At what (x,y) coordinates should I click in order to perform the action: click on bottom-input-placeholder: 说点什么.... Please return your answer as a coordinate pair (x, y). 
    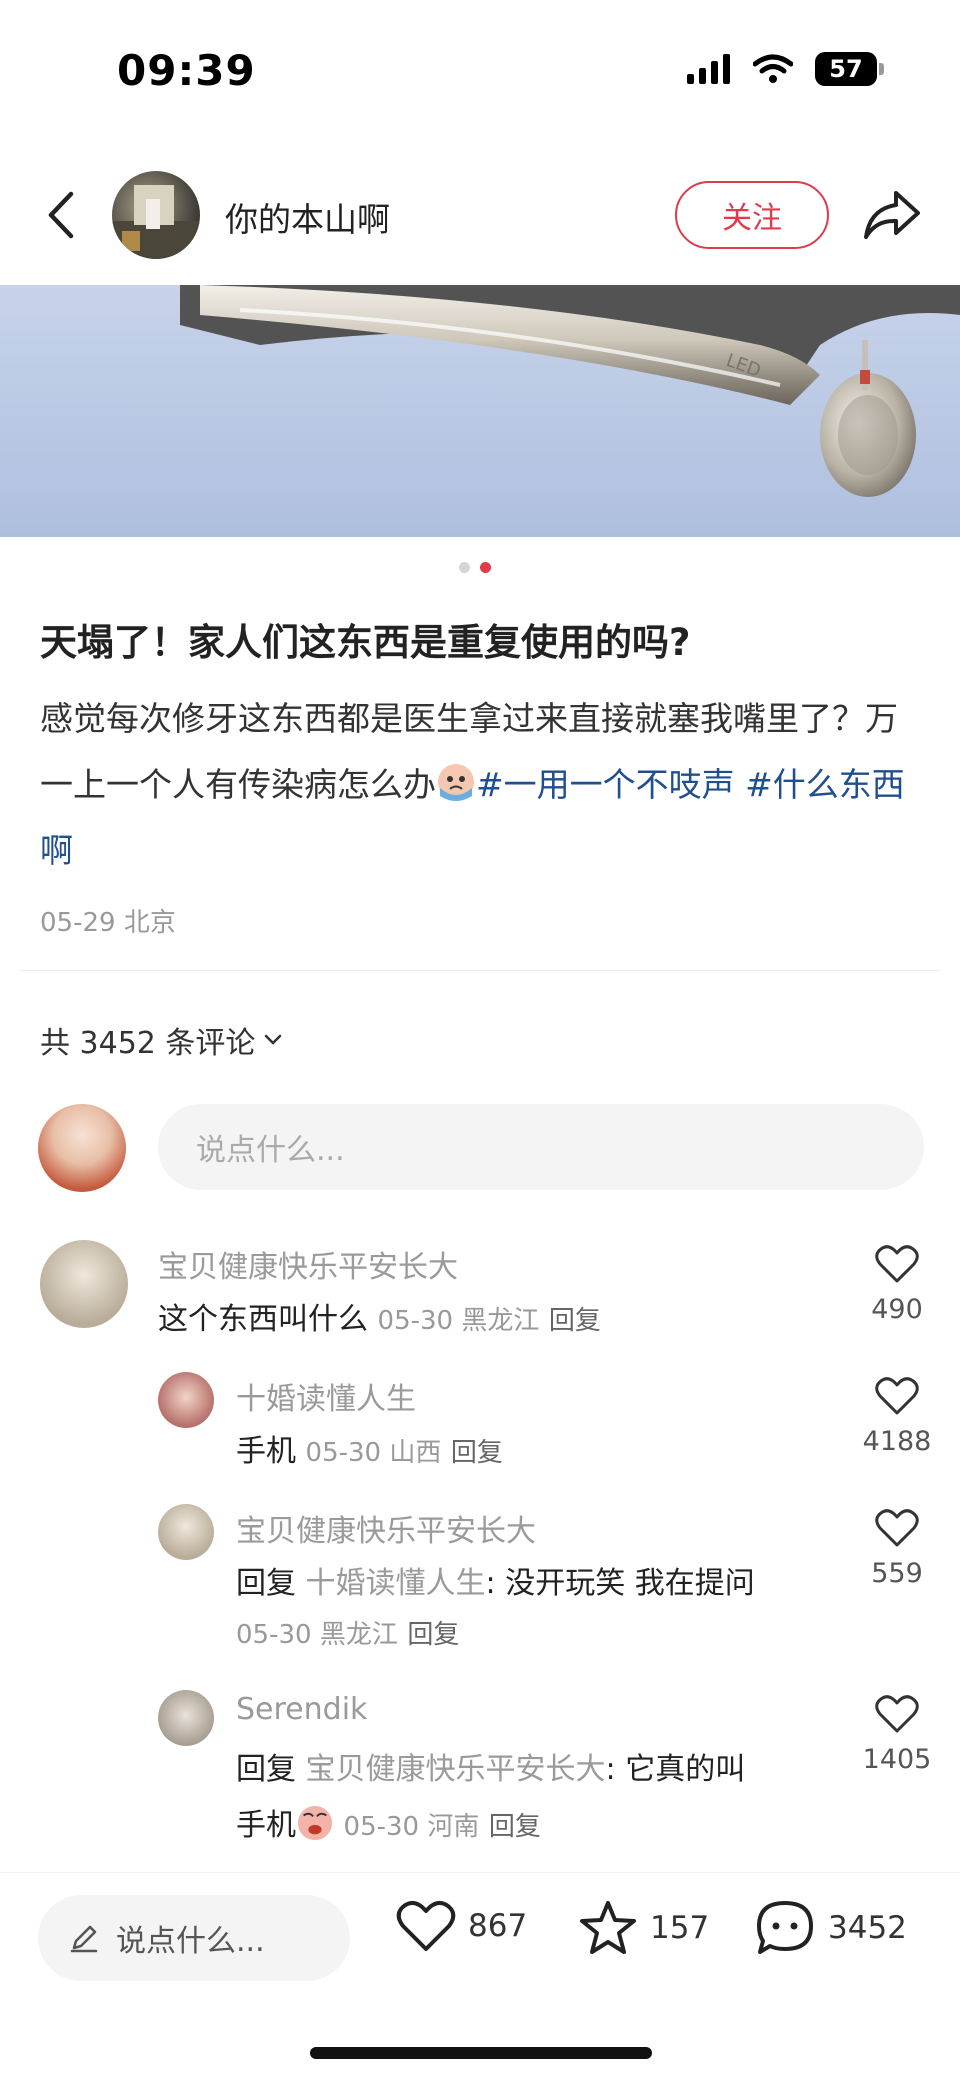
    Looking at the image, I should click on (190, 1941).